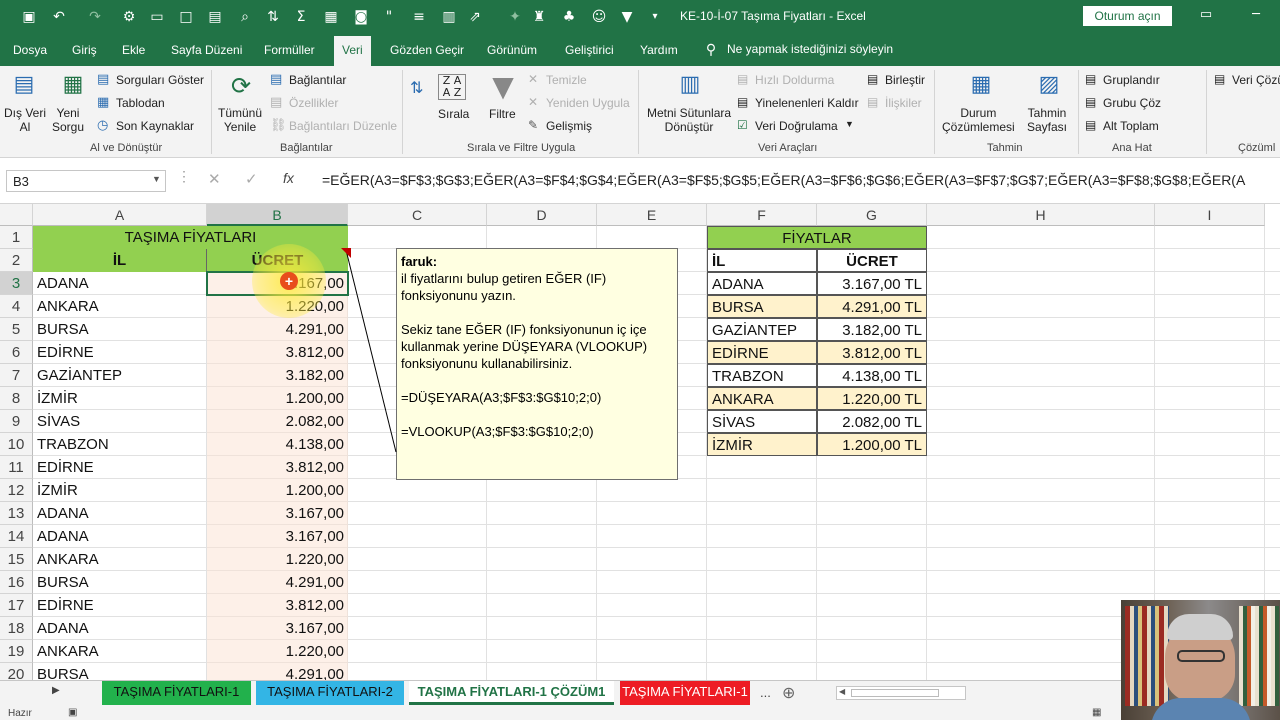  Describe the element at coordinates (762, 421) in the screenshot. I see `price-il: SİVAS` at that location.